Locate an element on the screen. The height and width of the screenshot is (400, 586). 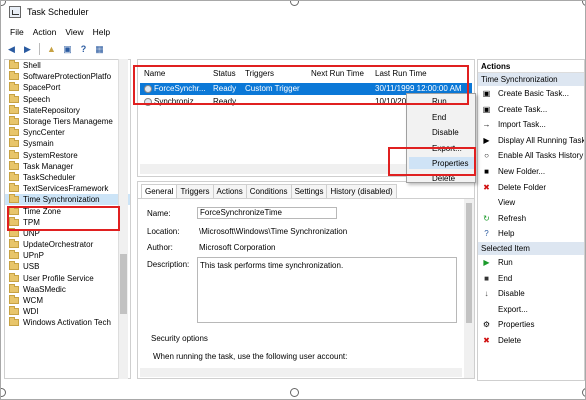
view-icon is located at coordinates (486, 203).